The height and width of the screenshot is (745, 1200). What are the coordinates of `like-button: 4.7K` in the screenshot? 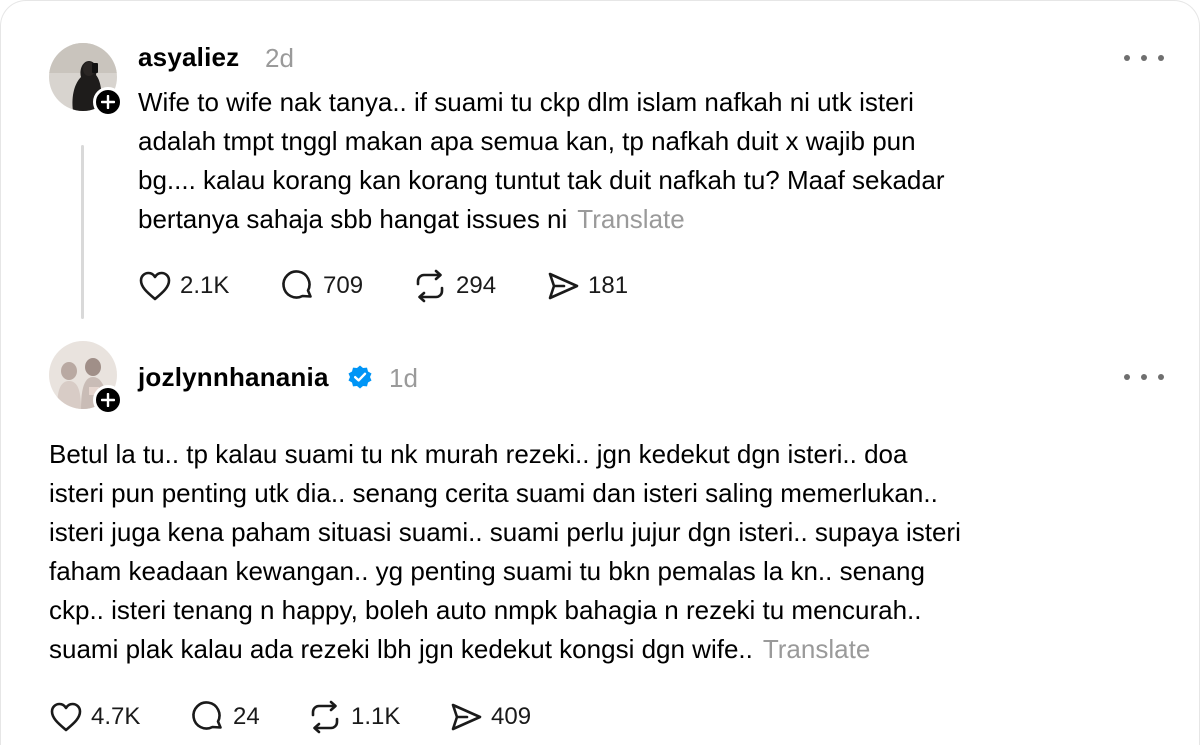 It's located at (94, 717).